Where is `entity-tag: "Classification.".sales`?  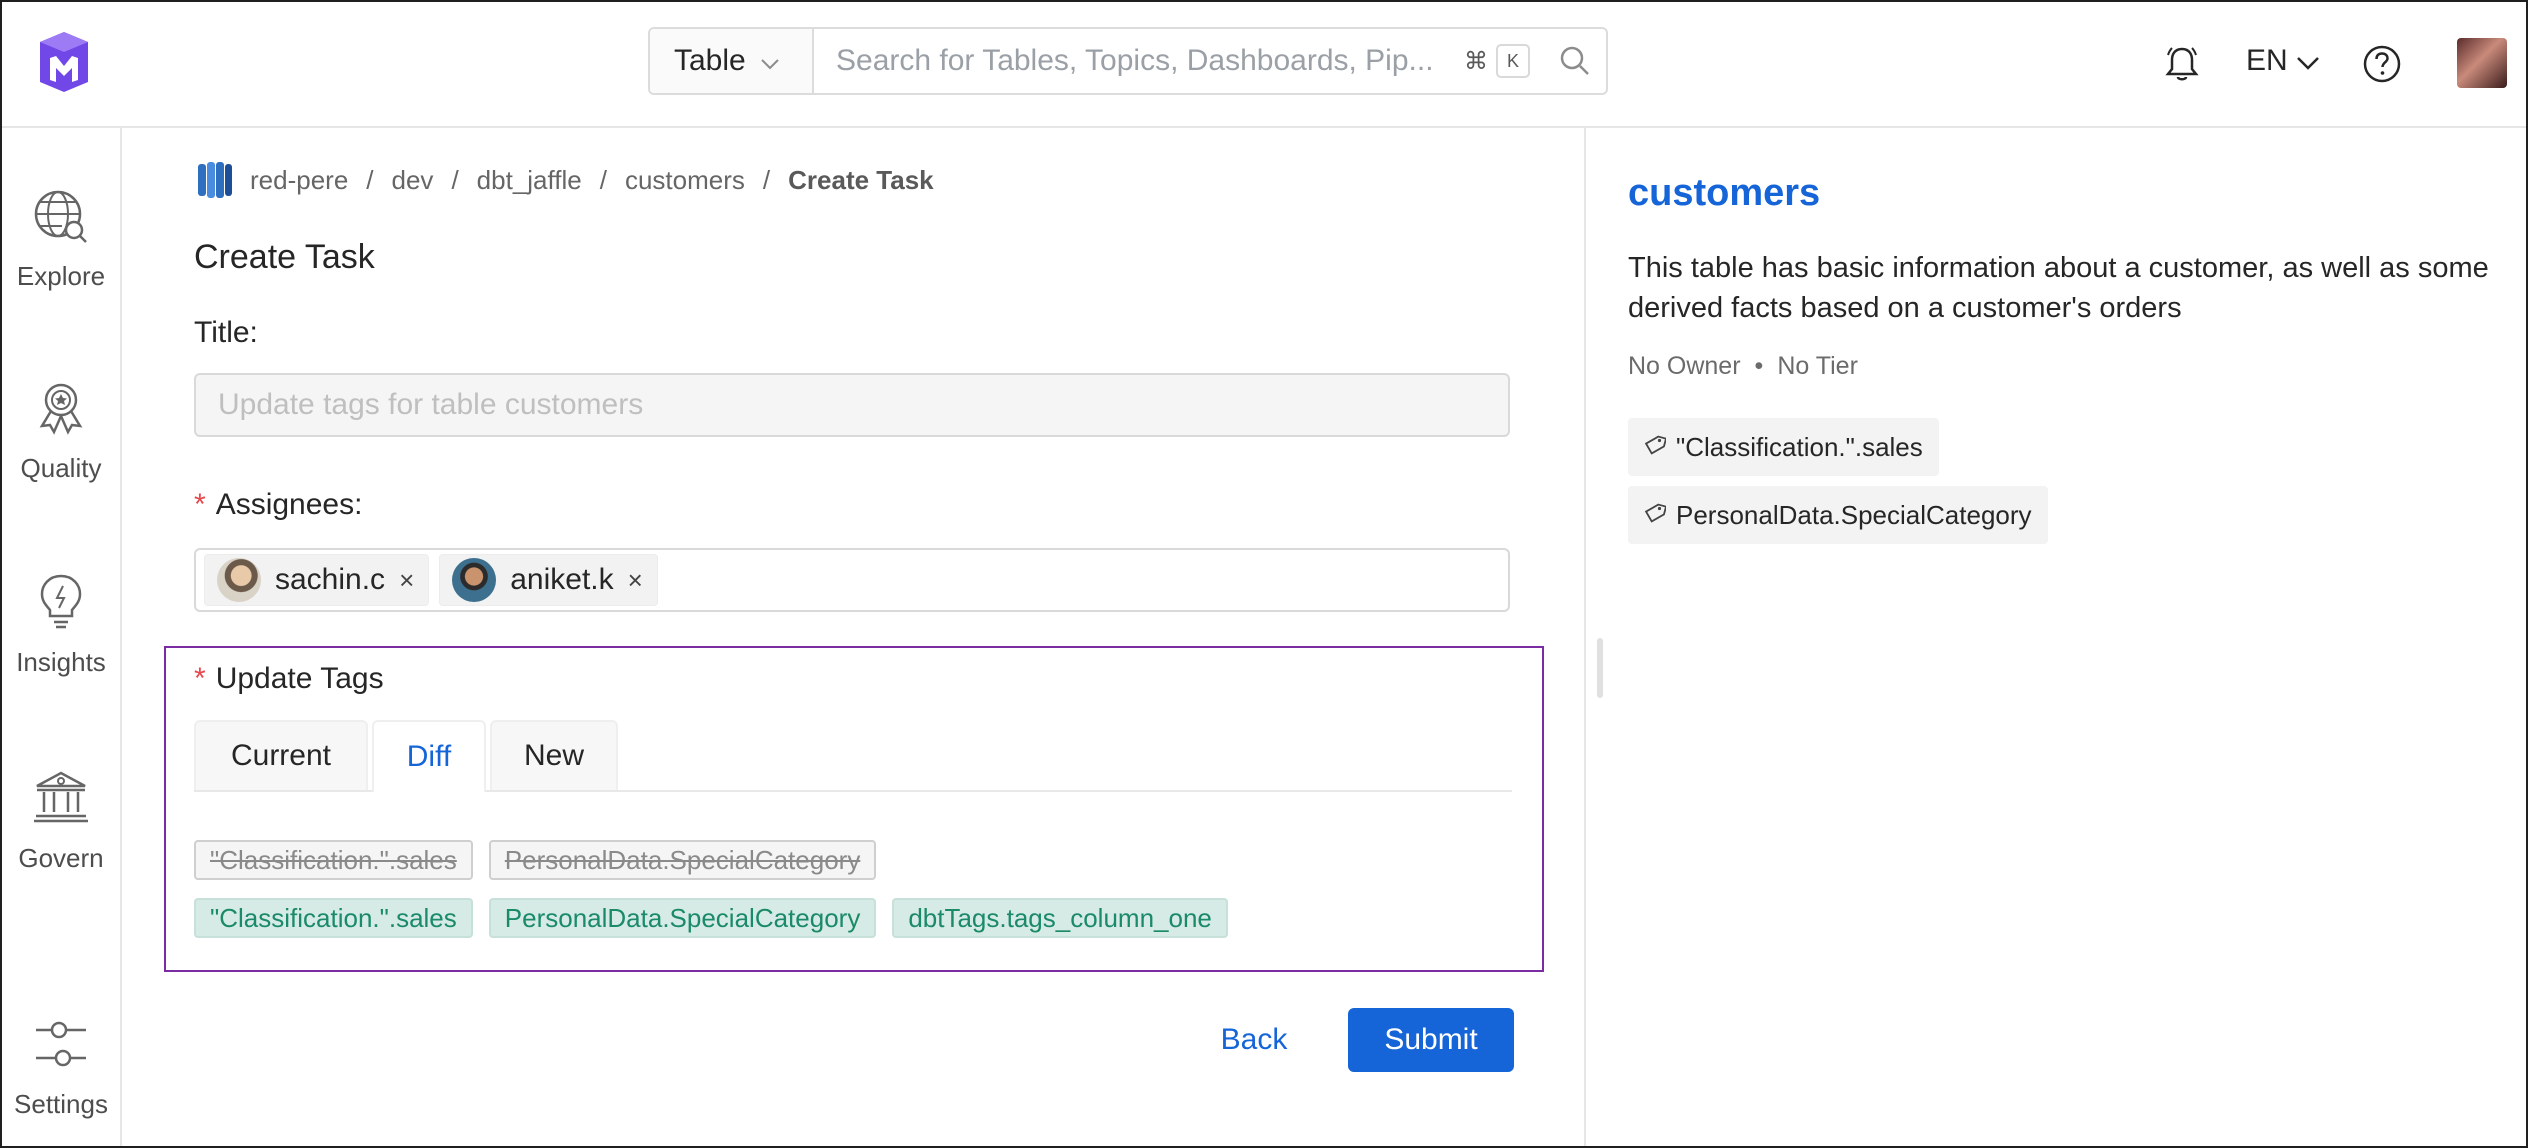 entity-tag: "Classification.".sales is located at coordinates (1783, 447).